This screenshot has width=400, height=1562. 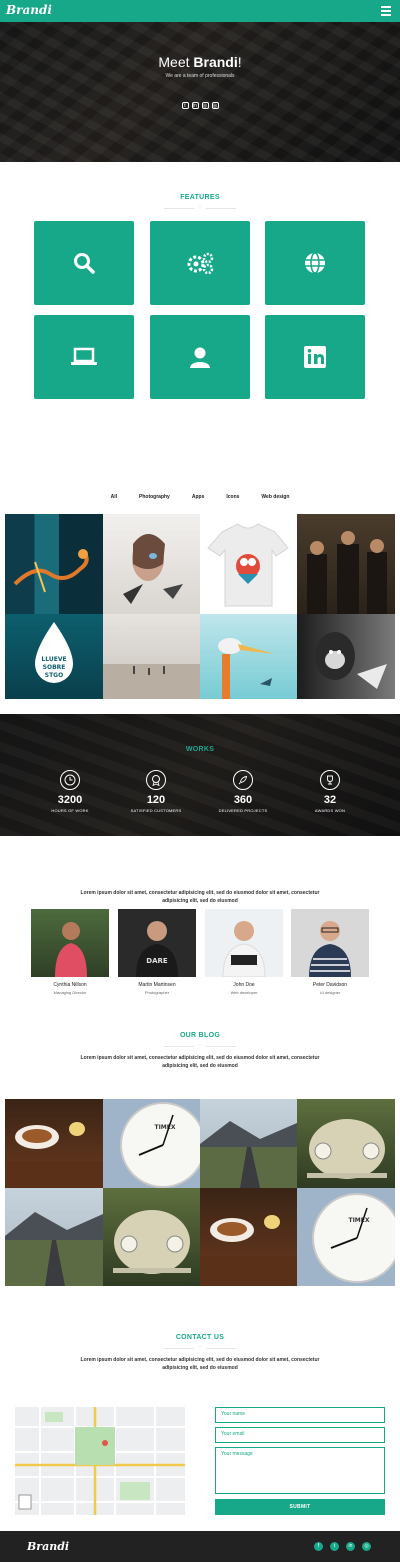 I want to click on hamburger-menu-icon, so click(x=386, y=11).